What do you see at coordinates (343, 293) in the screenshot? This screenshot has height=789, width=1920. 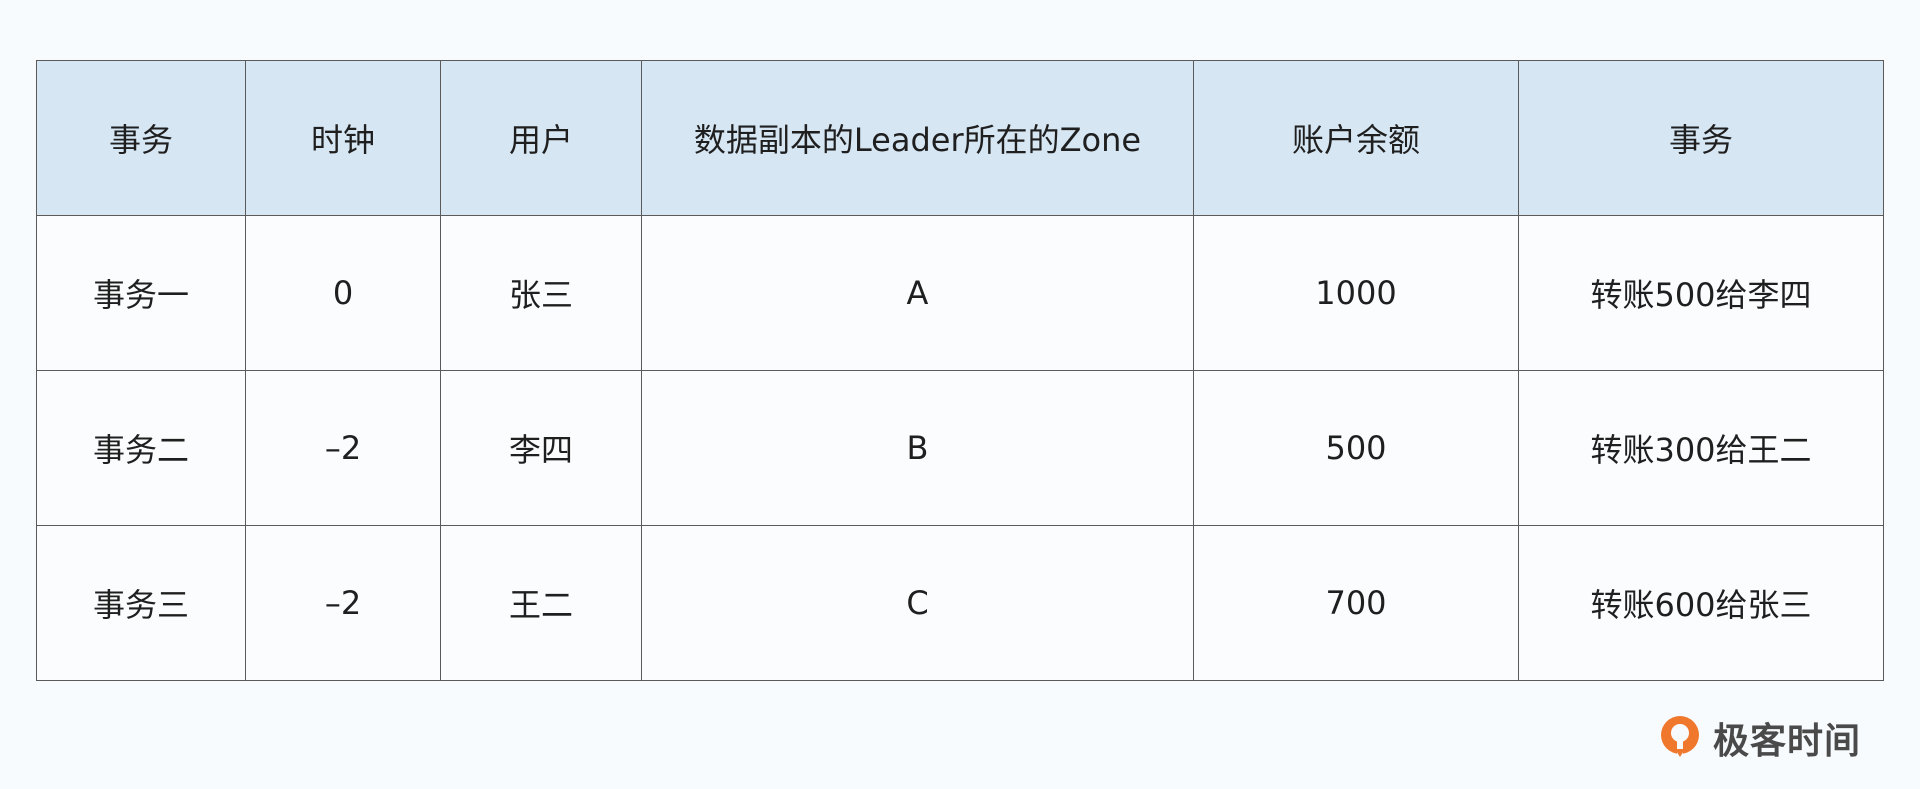 I see `cell-clock: 0` at bounding box center [343, 293].